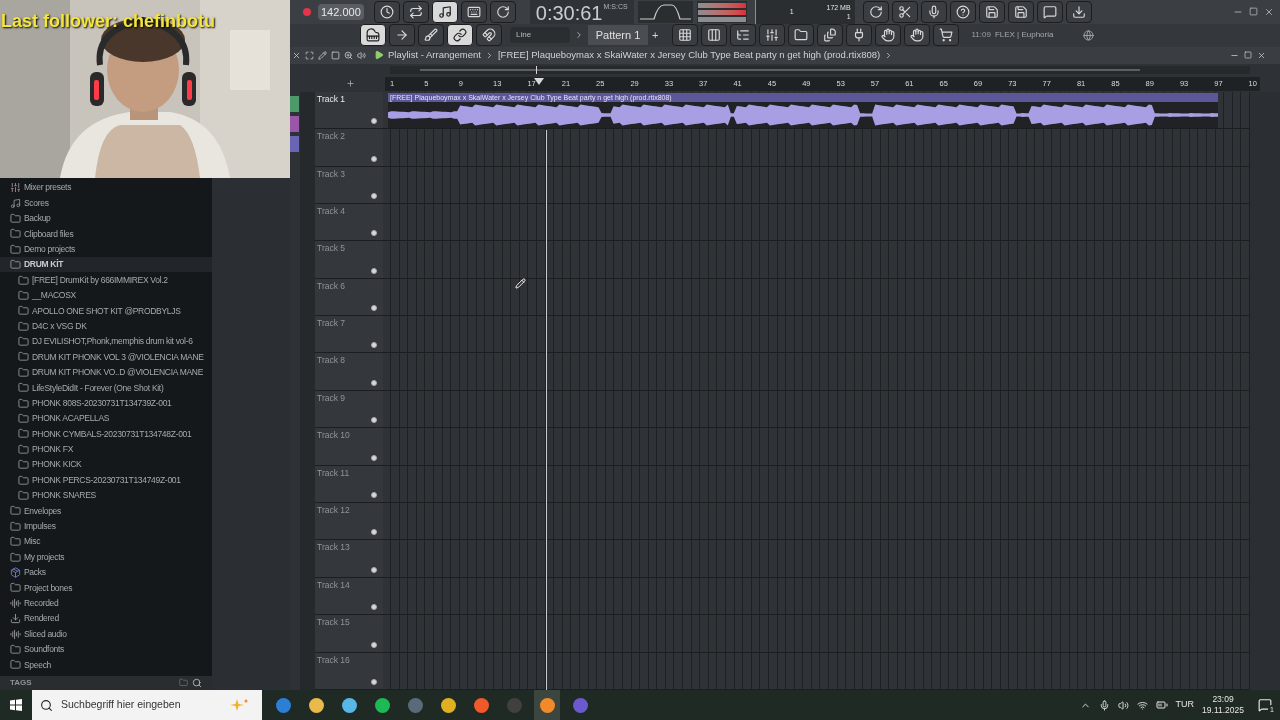 The image size is (1280, 720). What do you see at coordinates (349, 110) in the screenshot?
I see `track-header: Track 1` at bounding box center [349, 110].